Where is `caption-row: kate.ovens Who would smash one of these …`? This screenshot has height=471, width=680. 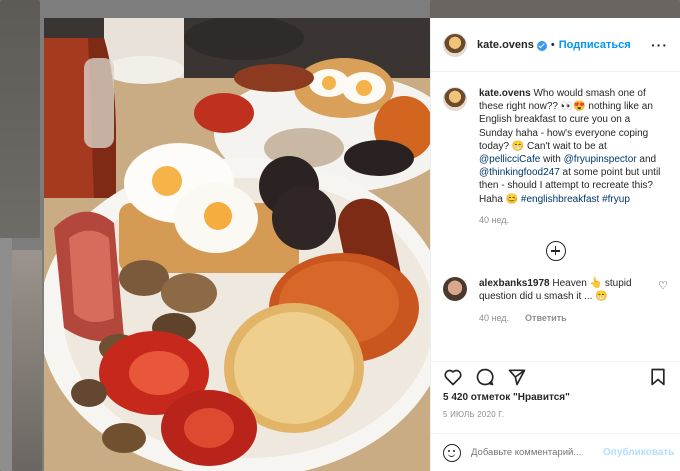
caption-row: kate.ovens Who would smash one of these … is located at coordinates (555, 157).